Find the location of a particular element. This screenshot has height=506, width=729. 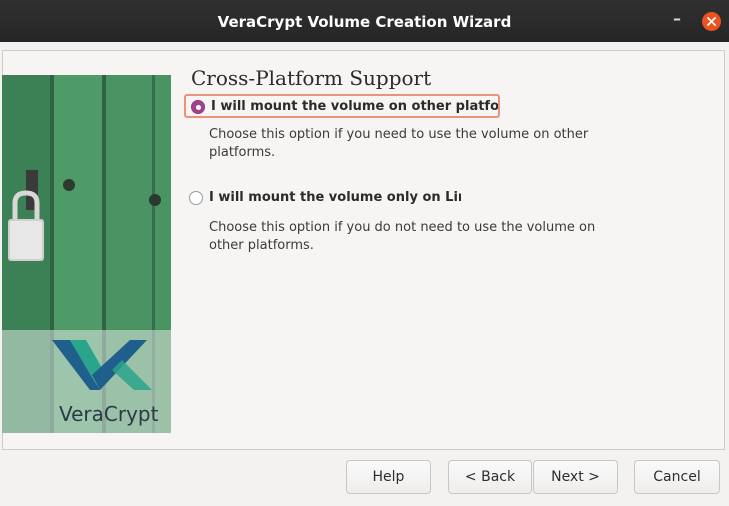

option-linux-only: I will mount the volume only on Linux is located at coordinates (342, 199).